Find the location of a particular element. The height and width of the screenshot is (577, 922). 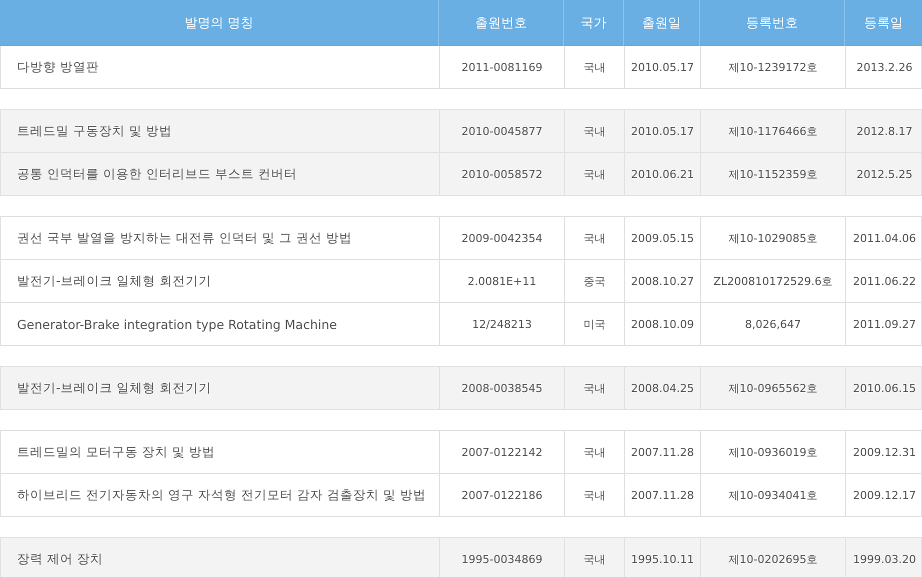

table-cell: 1995-0034869 is located at coordinates (502, 559).